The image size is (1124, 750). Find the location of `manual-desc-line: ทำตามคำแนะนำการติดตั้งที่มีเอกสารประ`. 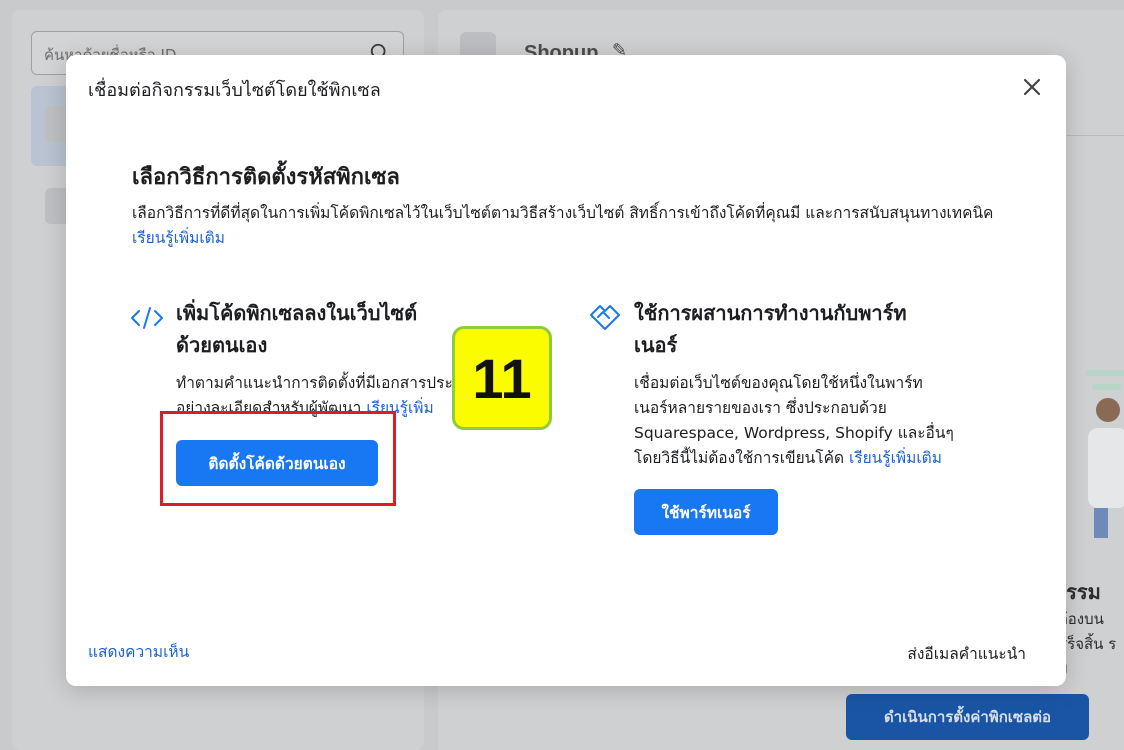

manual-desc-line: ทำตามคำแนะนำการติดตั้งที่มีเอกสารประ is located at coordinates (314, 383).